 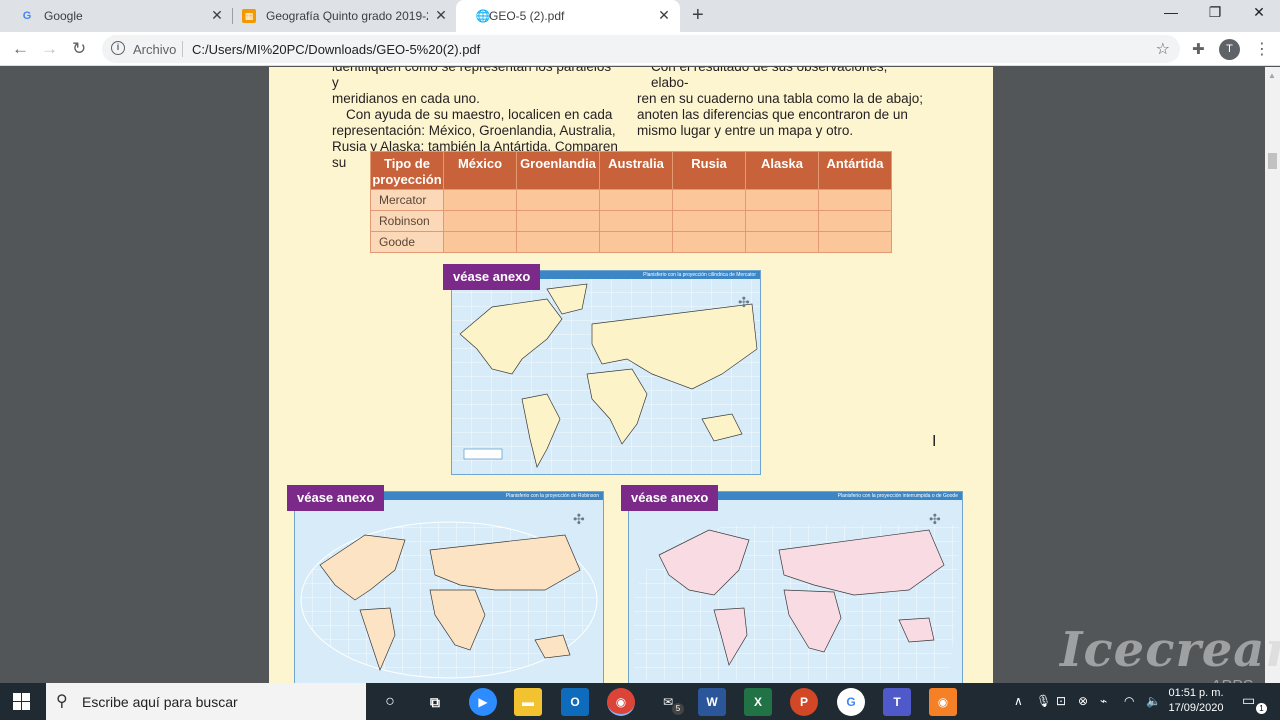 What do you see at coordinates (558, 170) in the screenshot?
I see `header-cell: Groenlandia` at bounding box center [558, 170].